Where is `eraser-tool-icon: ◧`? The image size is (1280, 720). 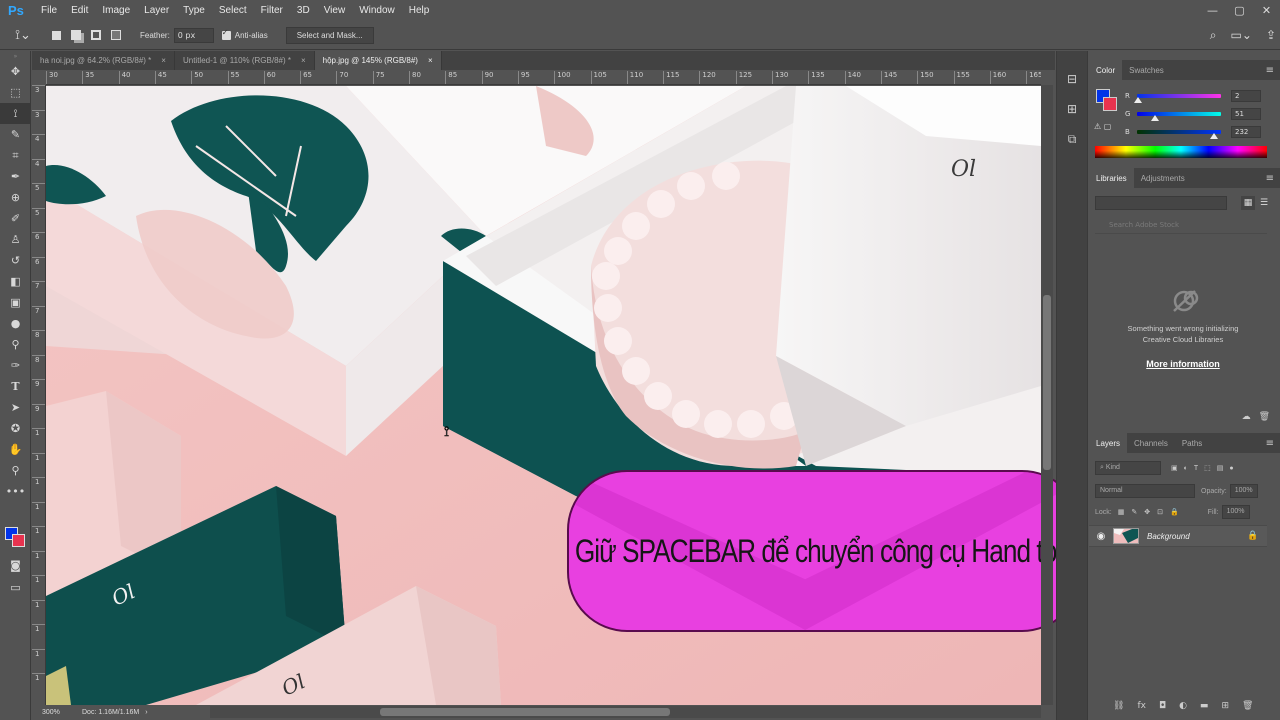 eraser-tool-icon: ◧ is located at coordinates (15, 281).